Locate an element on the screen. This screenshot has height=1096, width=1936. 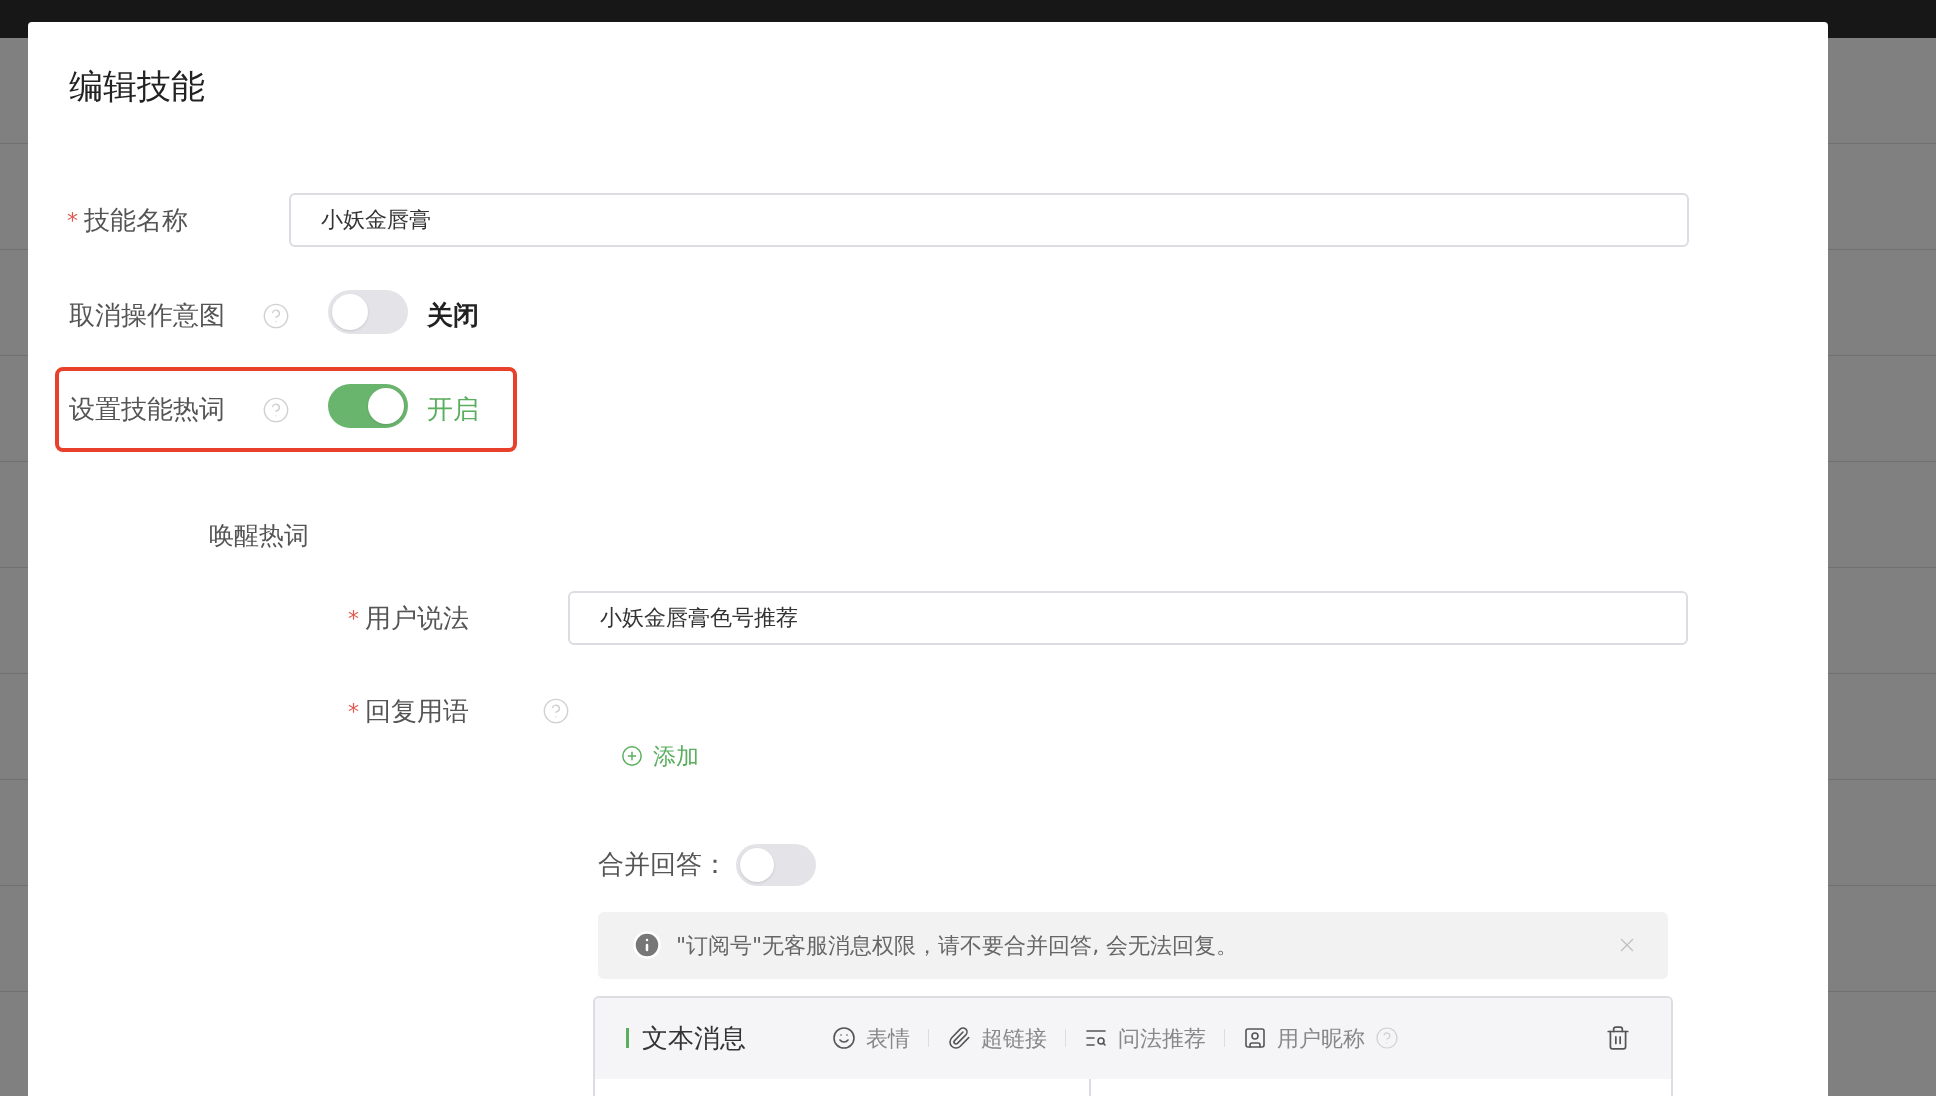
utterance-field: 小妖金唇膏色号推荐 is located at coordinates (1128, 618).